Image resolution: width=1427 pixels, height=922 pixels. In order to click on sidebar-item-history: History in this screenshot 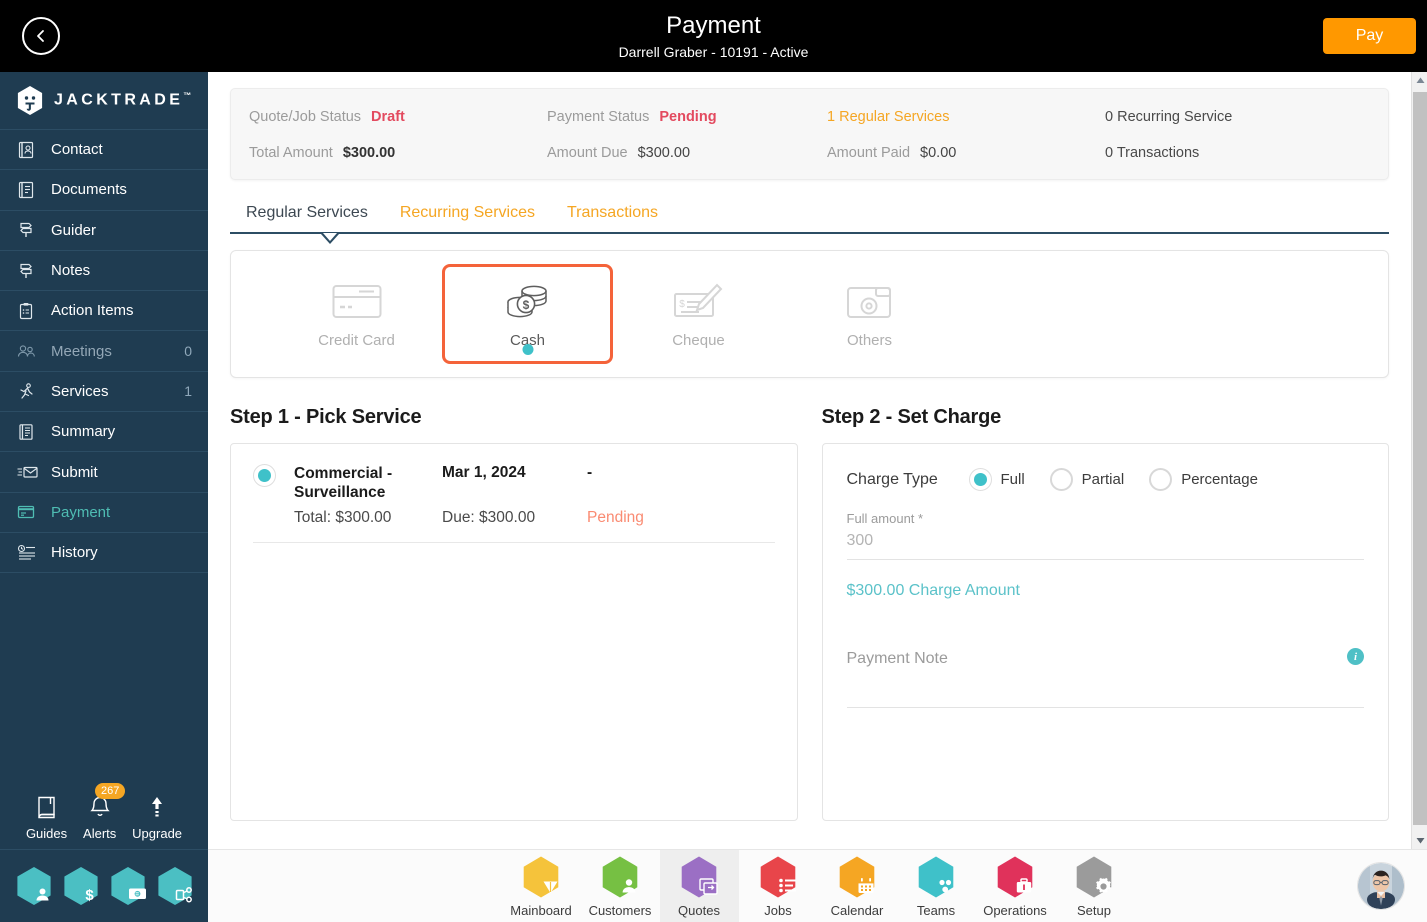, I will do `click(104, 553)`.